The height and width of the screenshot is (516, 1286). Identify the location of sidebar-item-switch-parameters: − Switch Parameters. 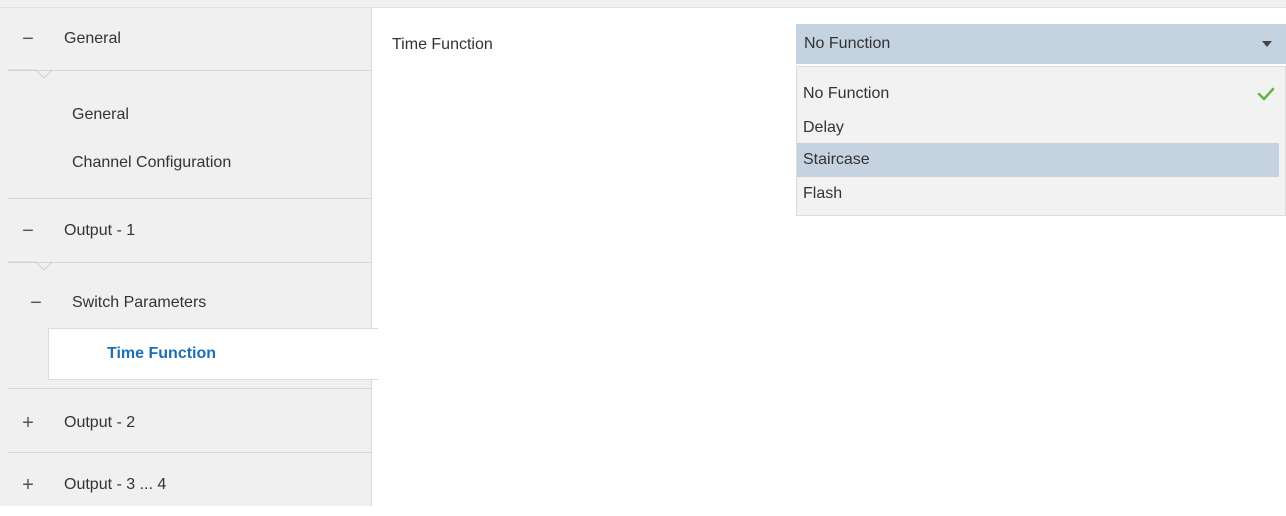
(186, 303).